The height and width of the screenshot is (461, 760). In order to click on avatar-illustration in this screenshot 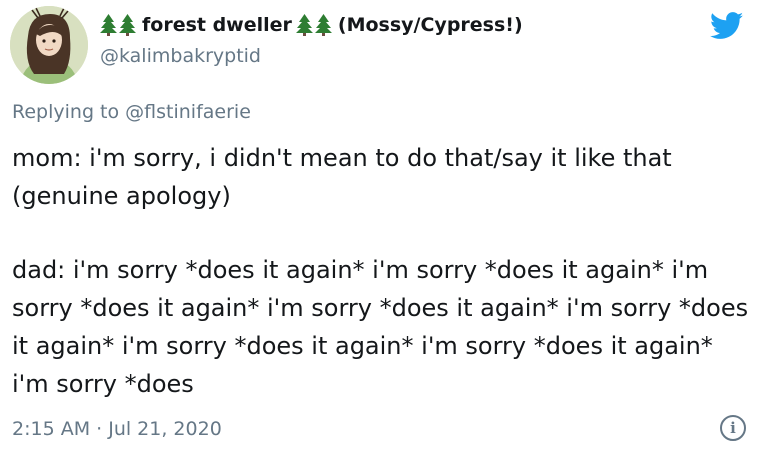, I will do `click(49, 45)`.